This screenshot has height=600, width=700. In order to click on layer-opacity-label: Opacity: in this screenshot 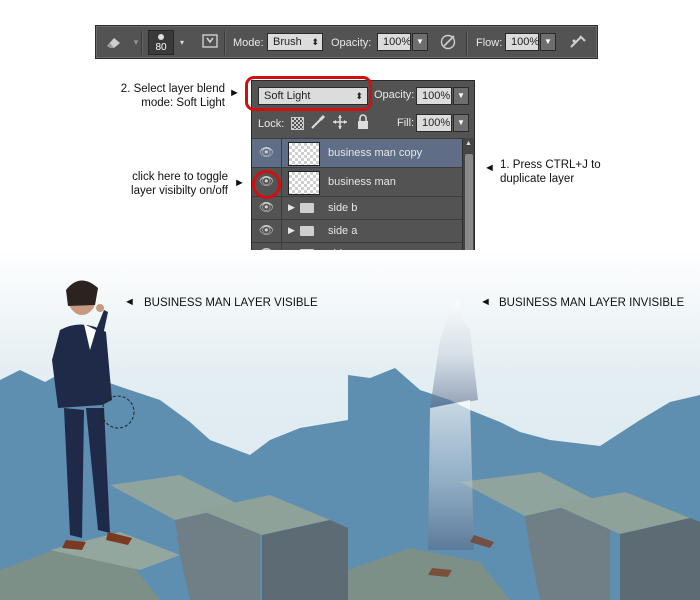, I will do `click(394, 95)`.